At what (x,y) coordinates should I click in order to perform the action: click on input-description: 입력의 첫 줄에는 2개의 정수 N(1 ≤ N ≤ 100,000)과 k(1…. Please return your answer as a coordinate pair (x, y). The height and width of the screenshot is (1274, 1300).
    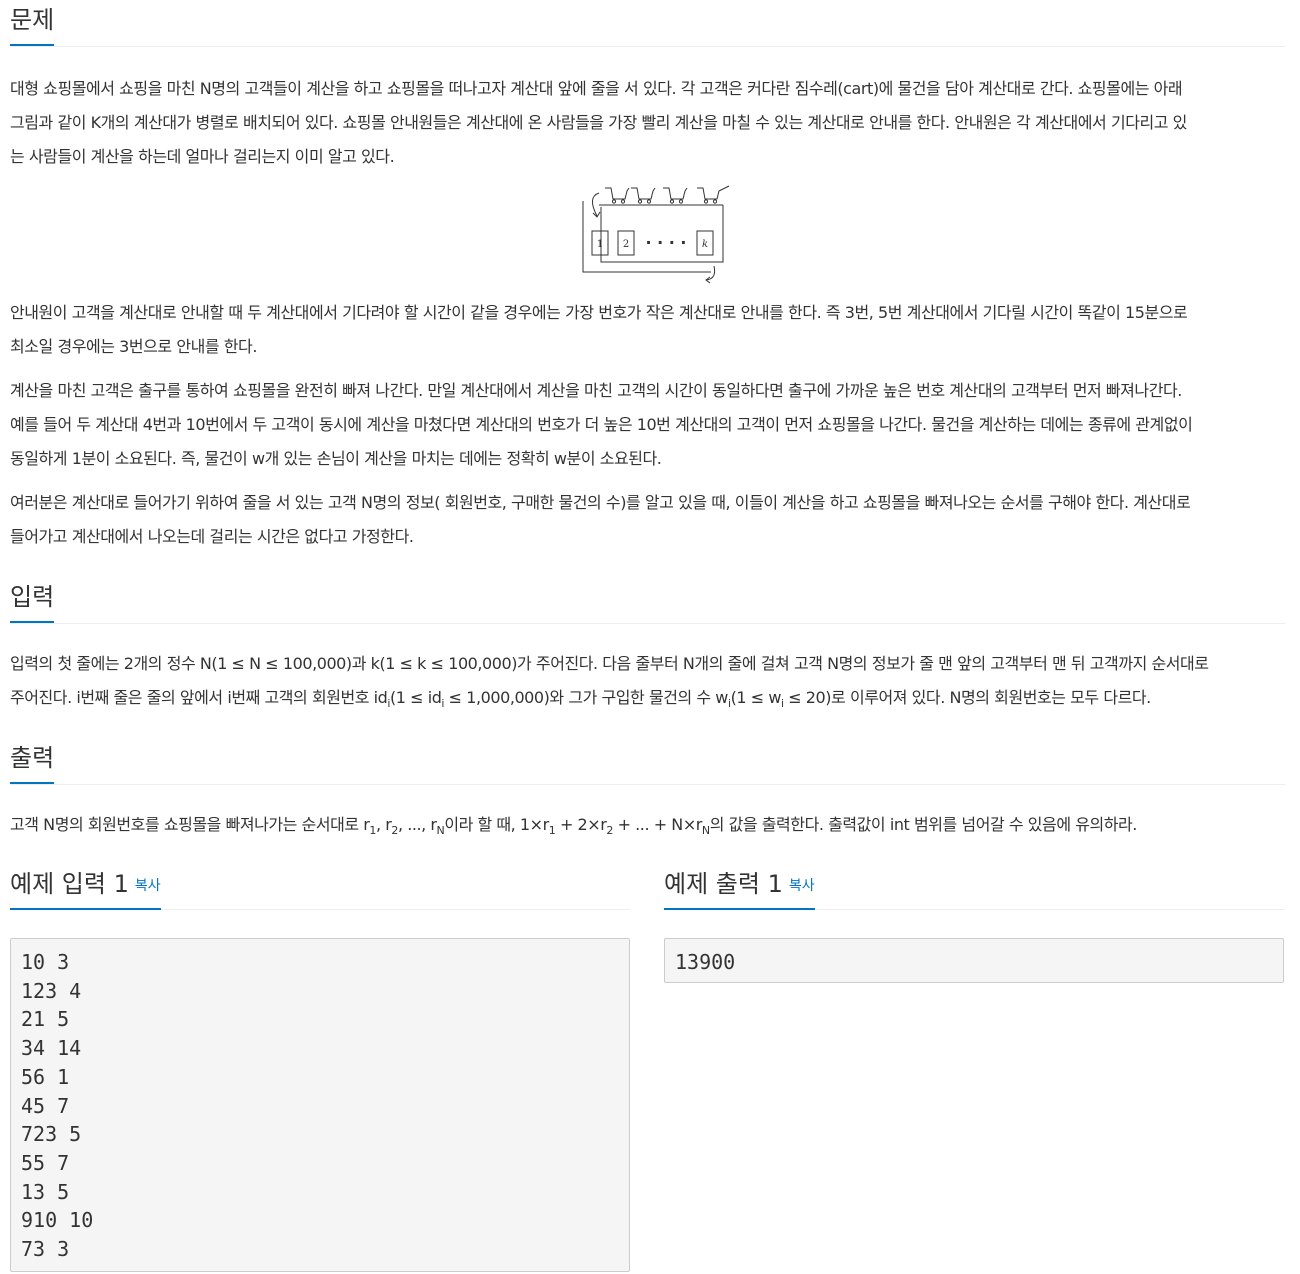
    Looking at the image, I should click on (609, 681).